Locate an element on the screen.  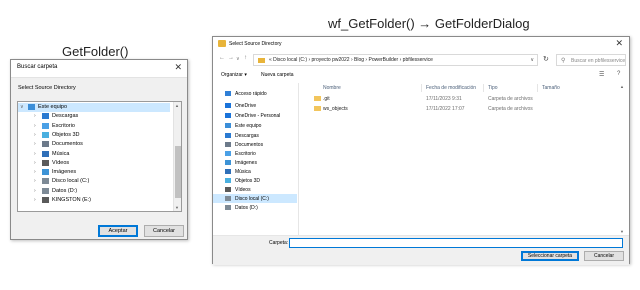
tree-item-label: Este equipo is located at coordinates (53, 107).